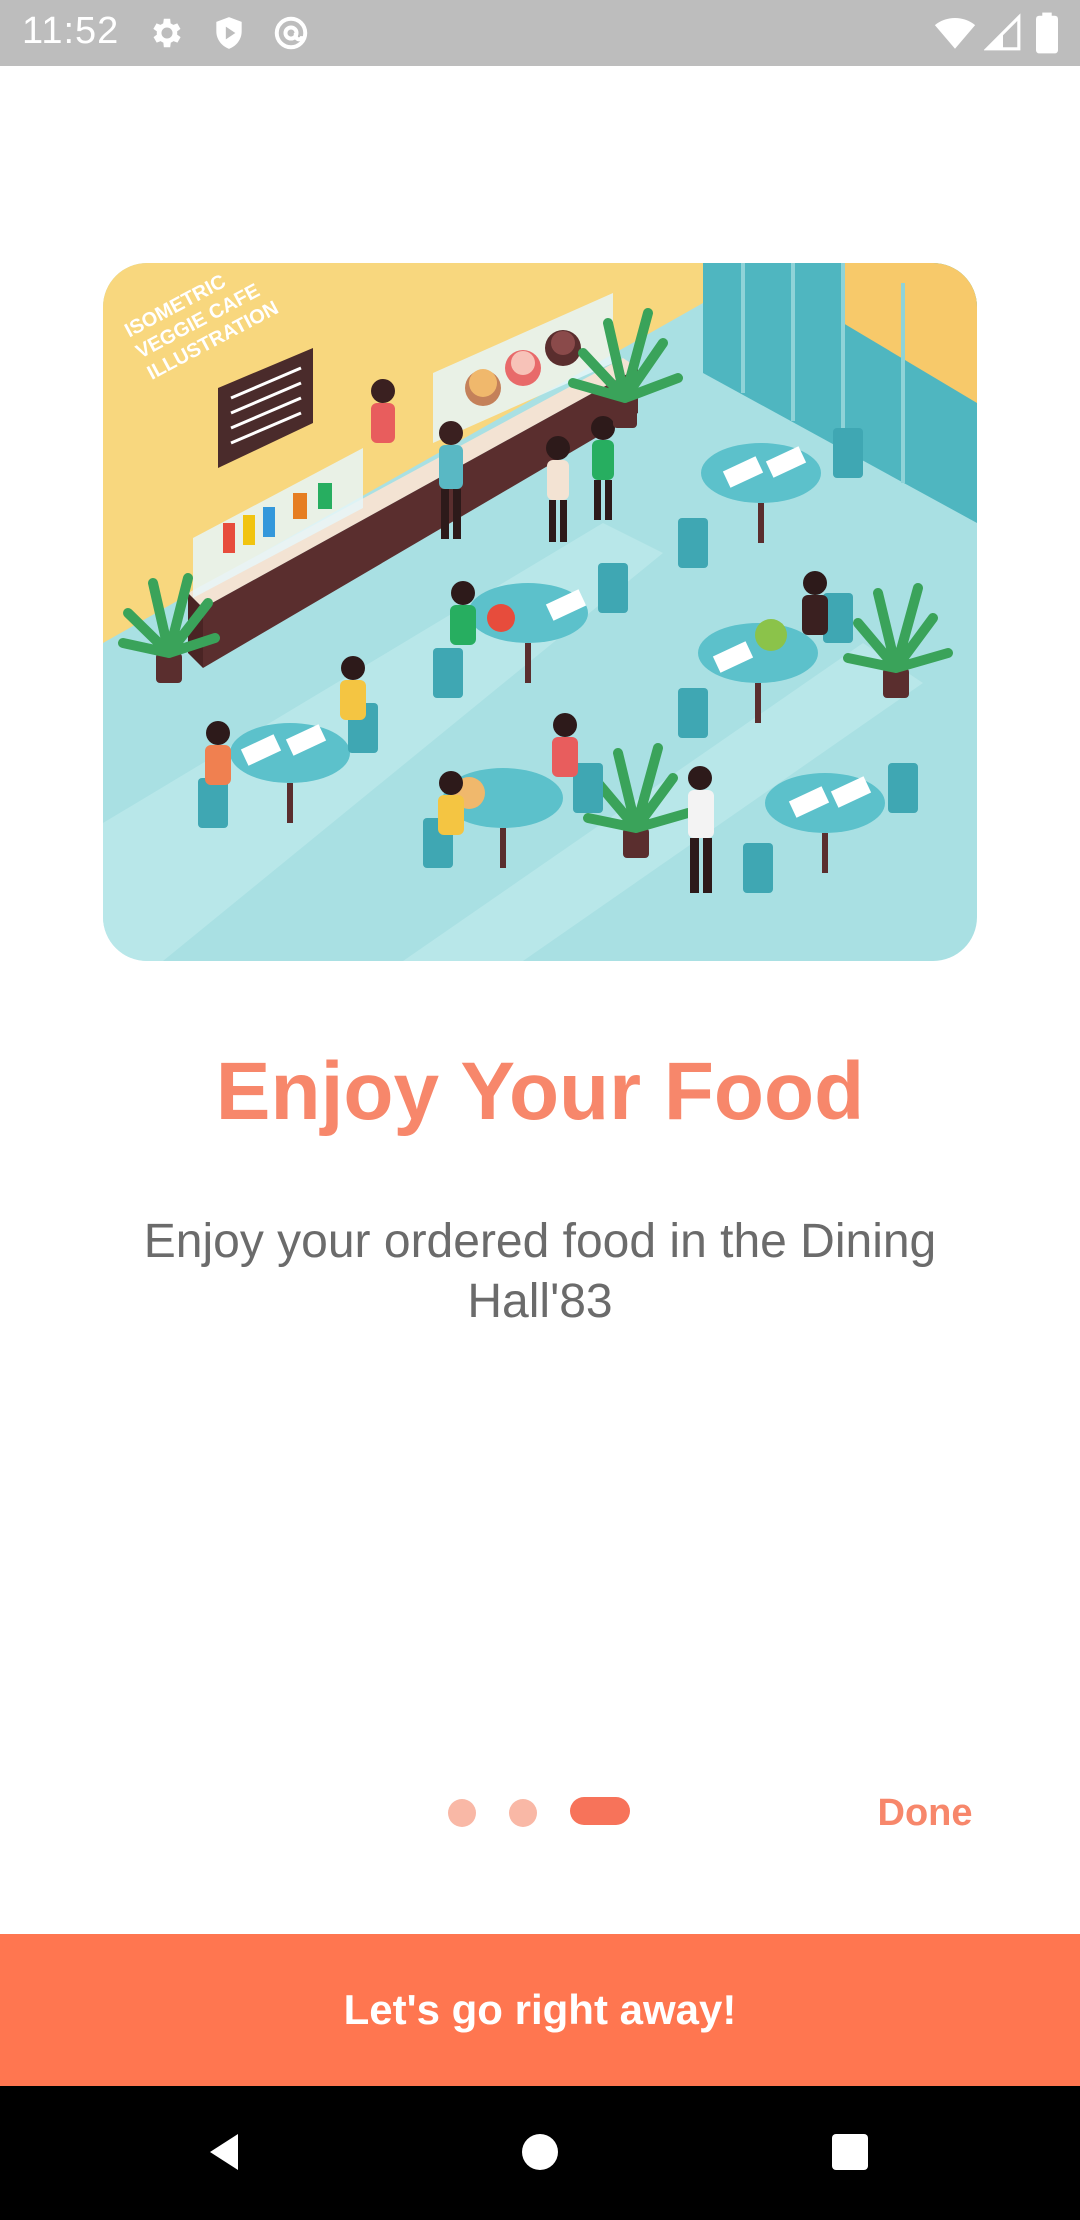 The height and width of the screenshot is (2220, 1080). What do you see at coordinates (1002, 35) in the screenshot?
I see `cell-signal-icon` at bounding box center [1002, 35].